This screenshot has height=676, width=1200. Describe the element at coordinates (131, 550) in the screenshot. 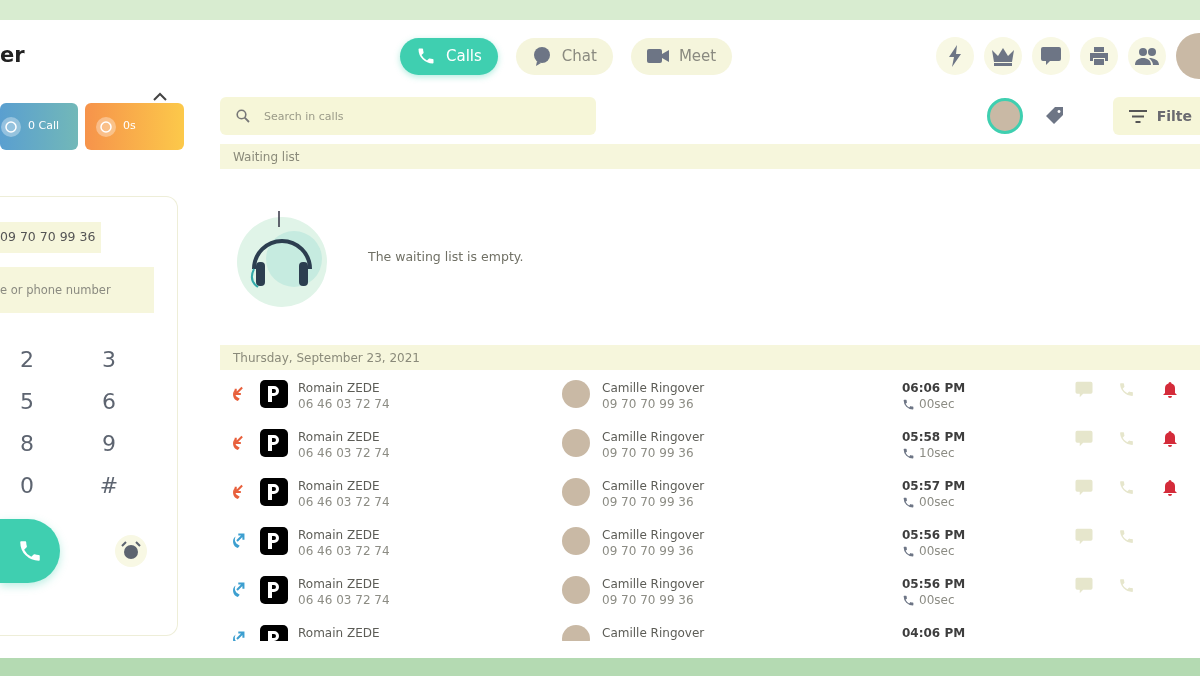

I see `alarm-clock-icon` at that location.